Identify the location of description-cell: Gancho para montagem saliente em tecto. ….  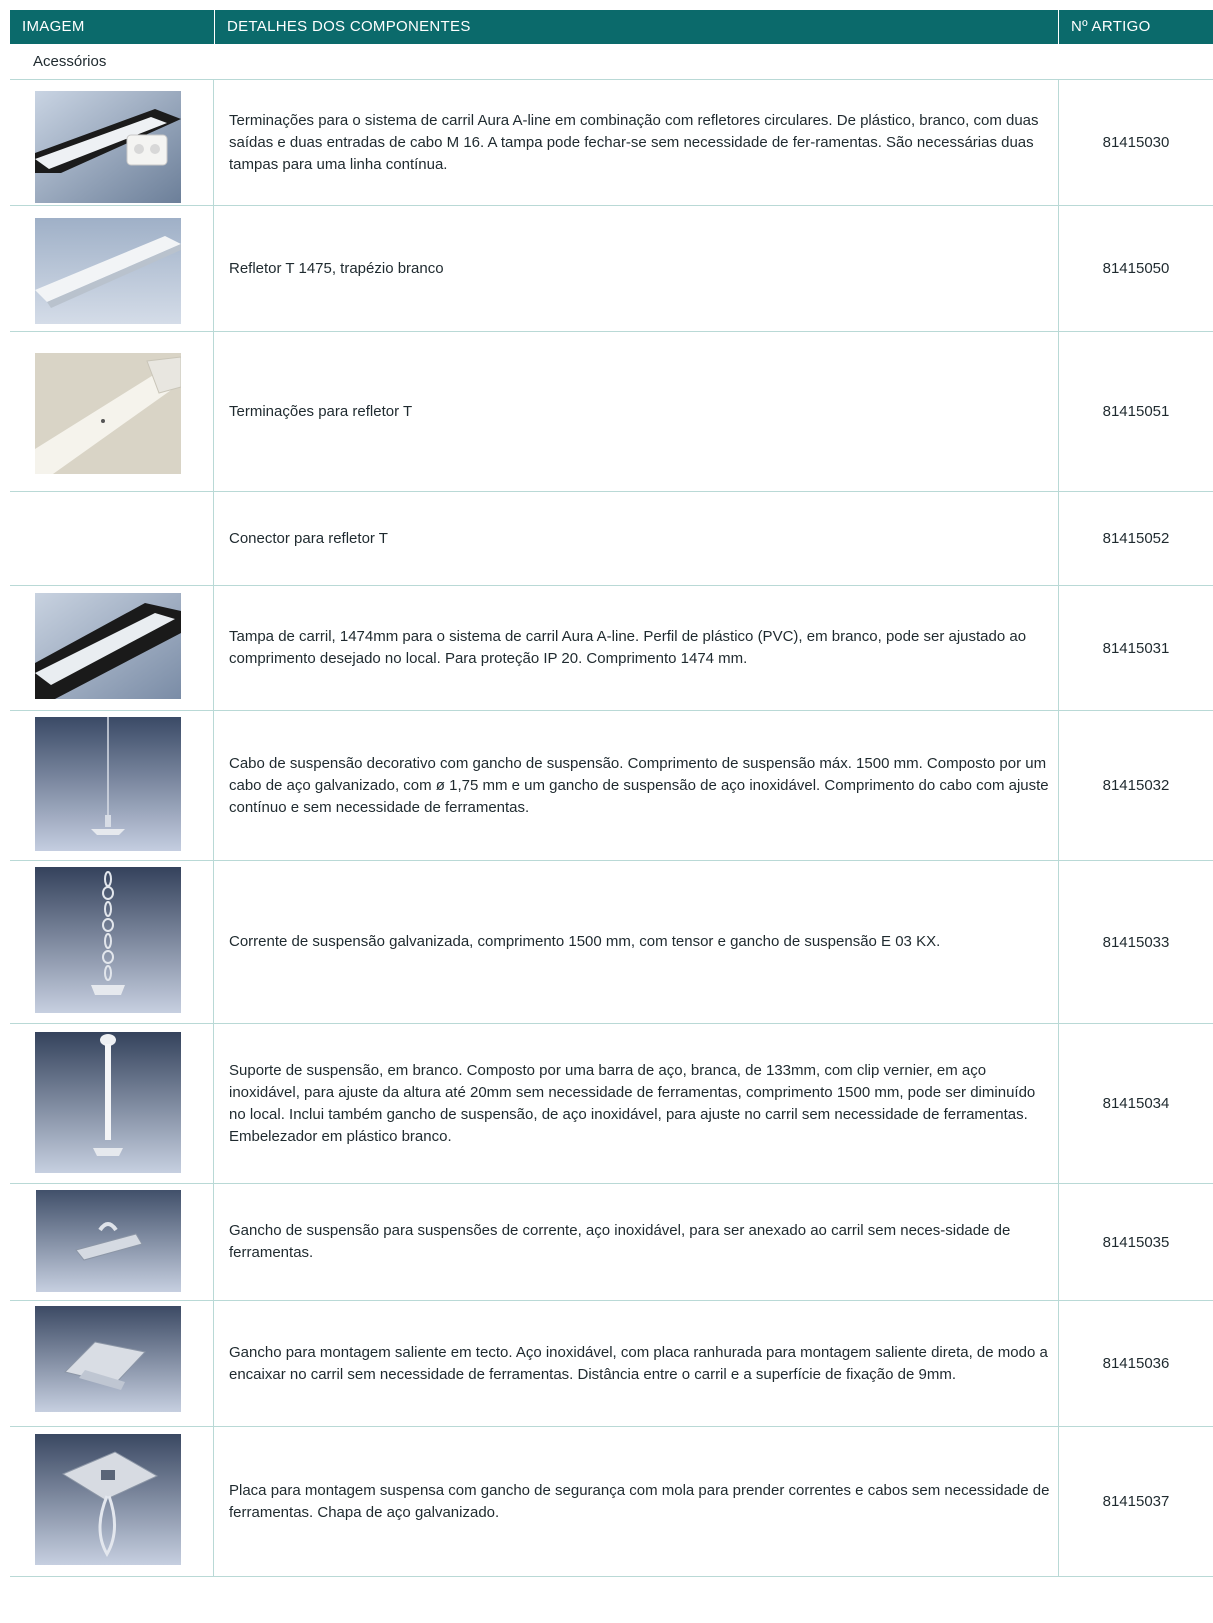
(636, 1363).